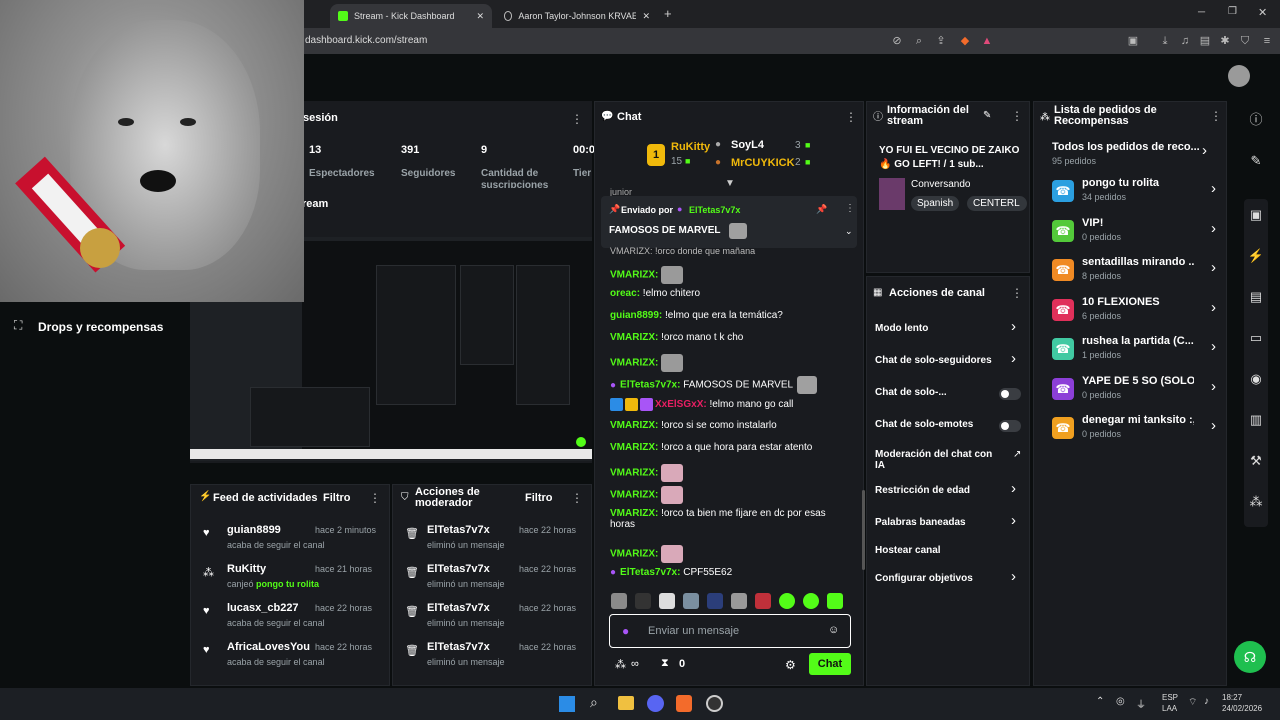  What do you see at coordinates (567, 704) in the screenshot?
I see `windows-start-icon` at bounding box center [567, 704].